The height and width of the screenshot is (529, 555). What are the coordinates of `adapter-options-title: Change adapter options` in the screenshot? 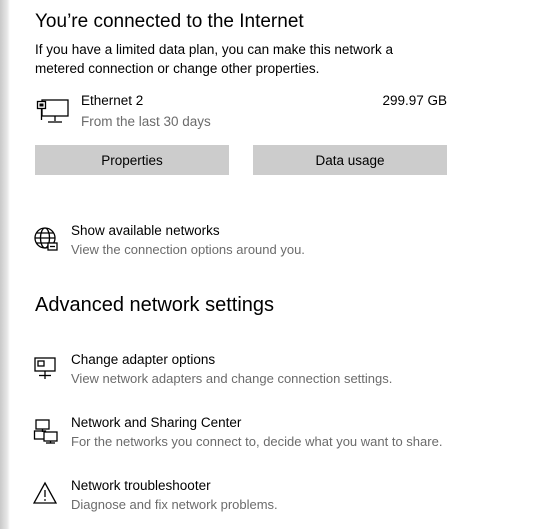 It's located at (143, 359).